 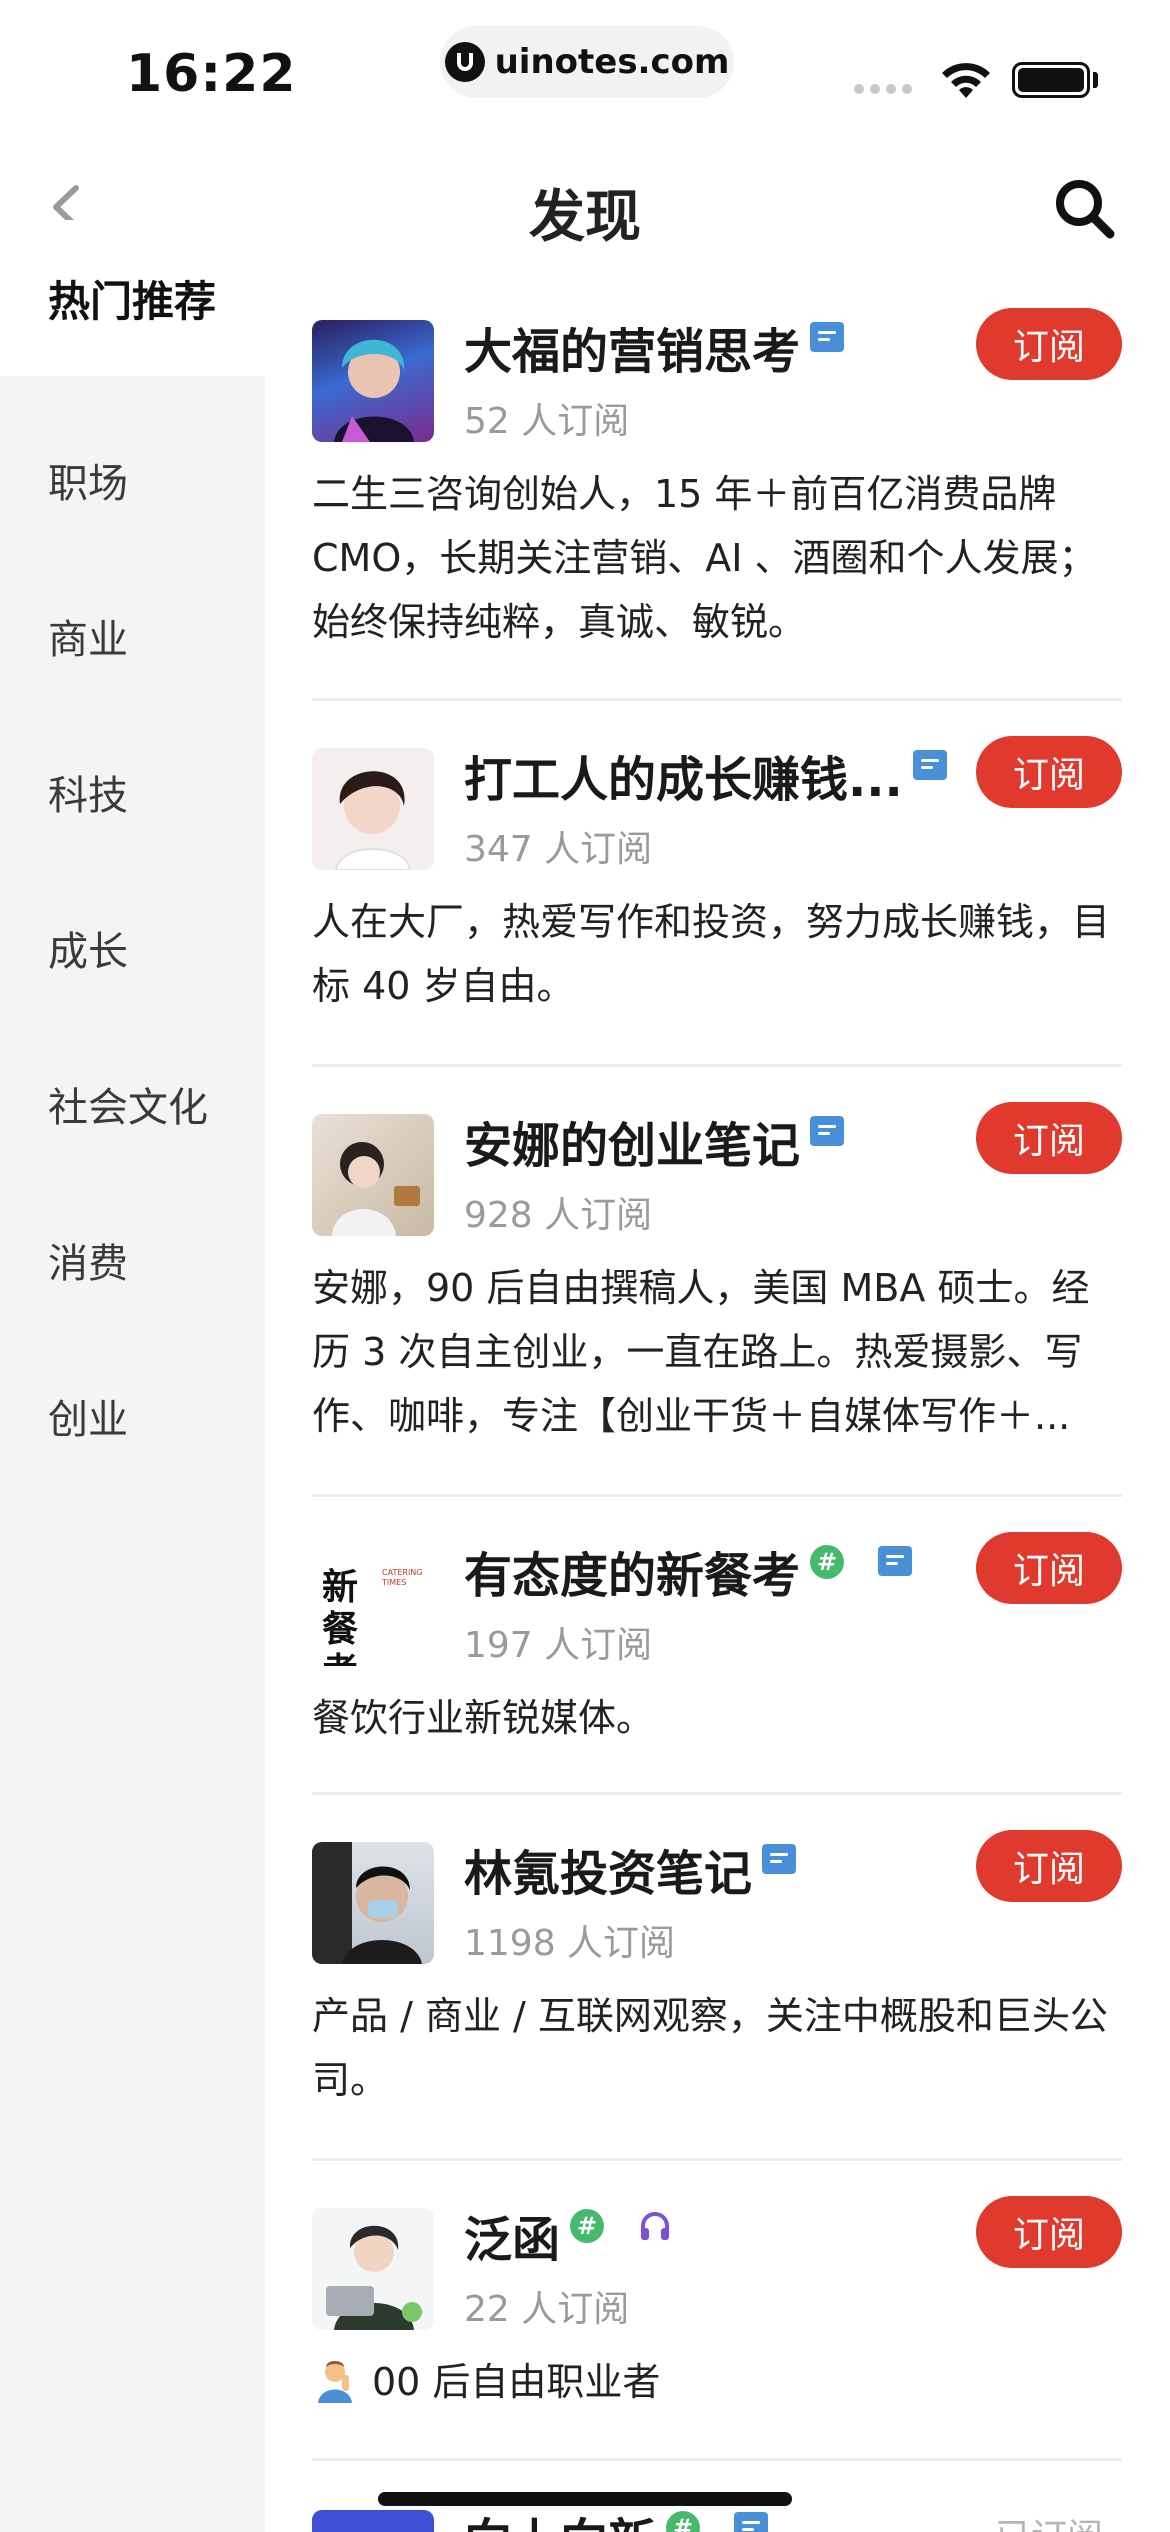 What do you see at coordinates (558, 1645) in the screenshot?
I see `subscriber-count: 197 人订阅` at bounding box center [558, 1645].